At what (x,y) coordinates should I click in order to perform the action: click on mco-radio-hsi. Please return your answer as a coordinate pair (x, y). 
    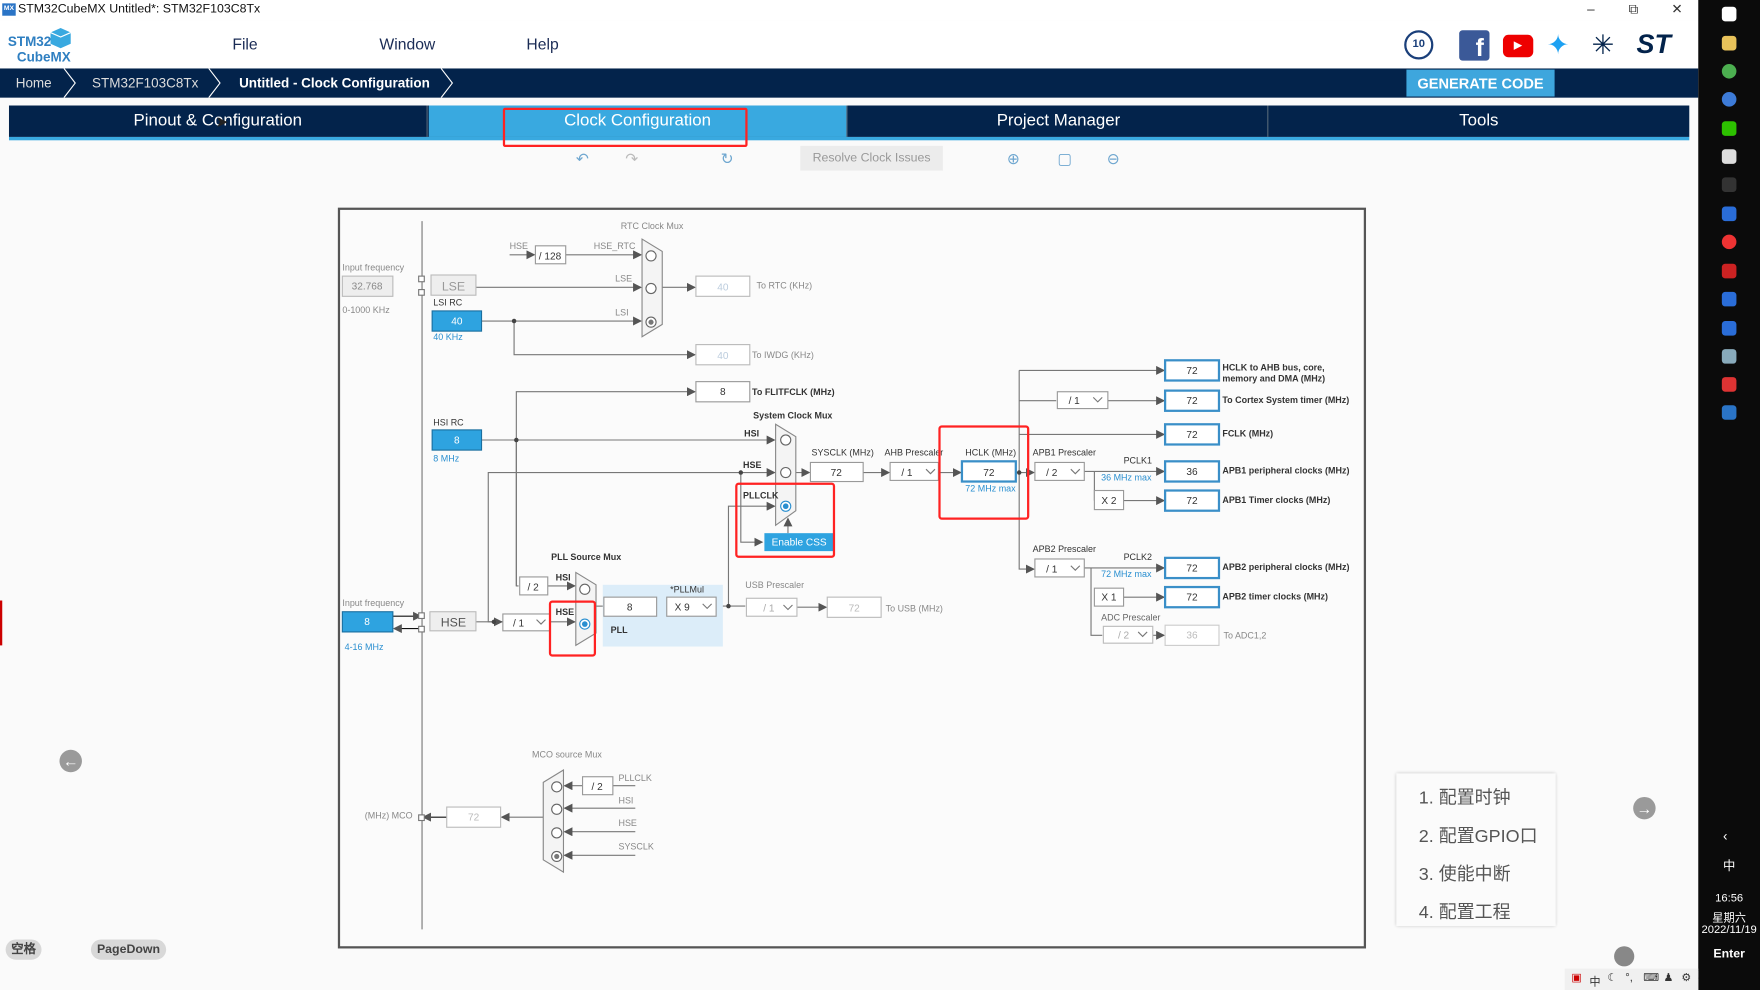
    Looking at the image, I should click on (557, 809).